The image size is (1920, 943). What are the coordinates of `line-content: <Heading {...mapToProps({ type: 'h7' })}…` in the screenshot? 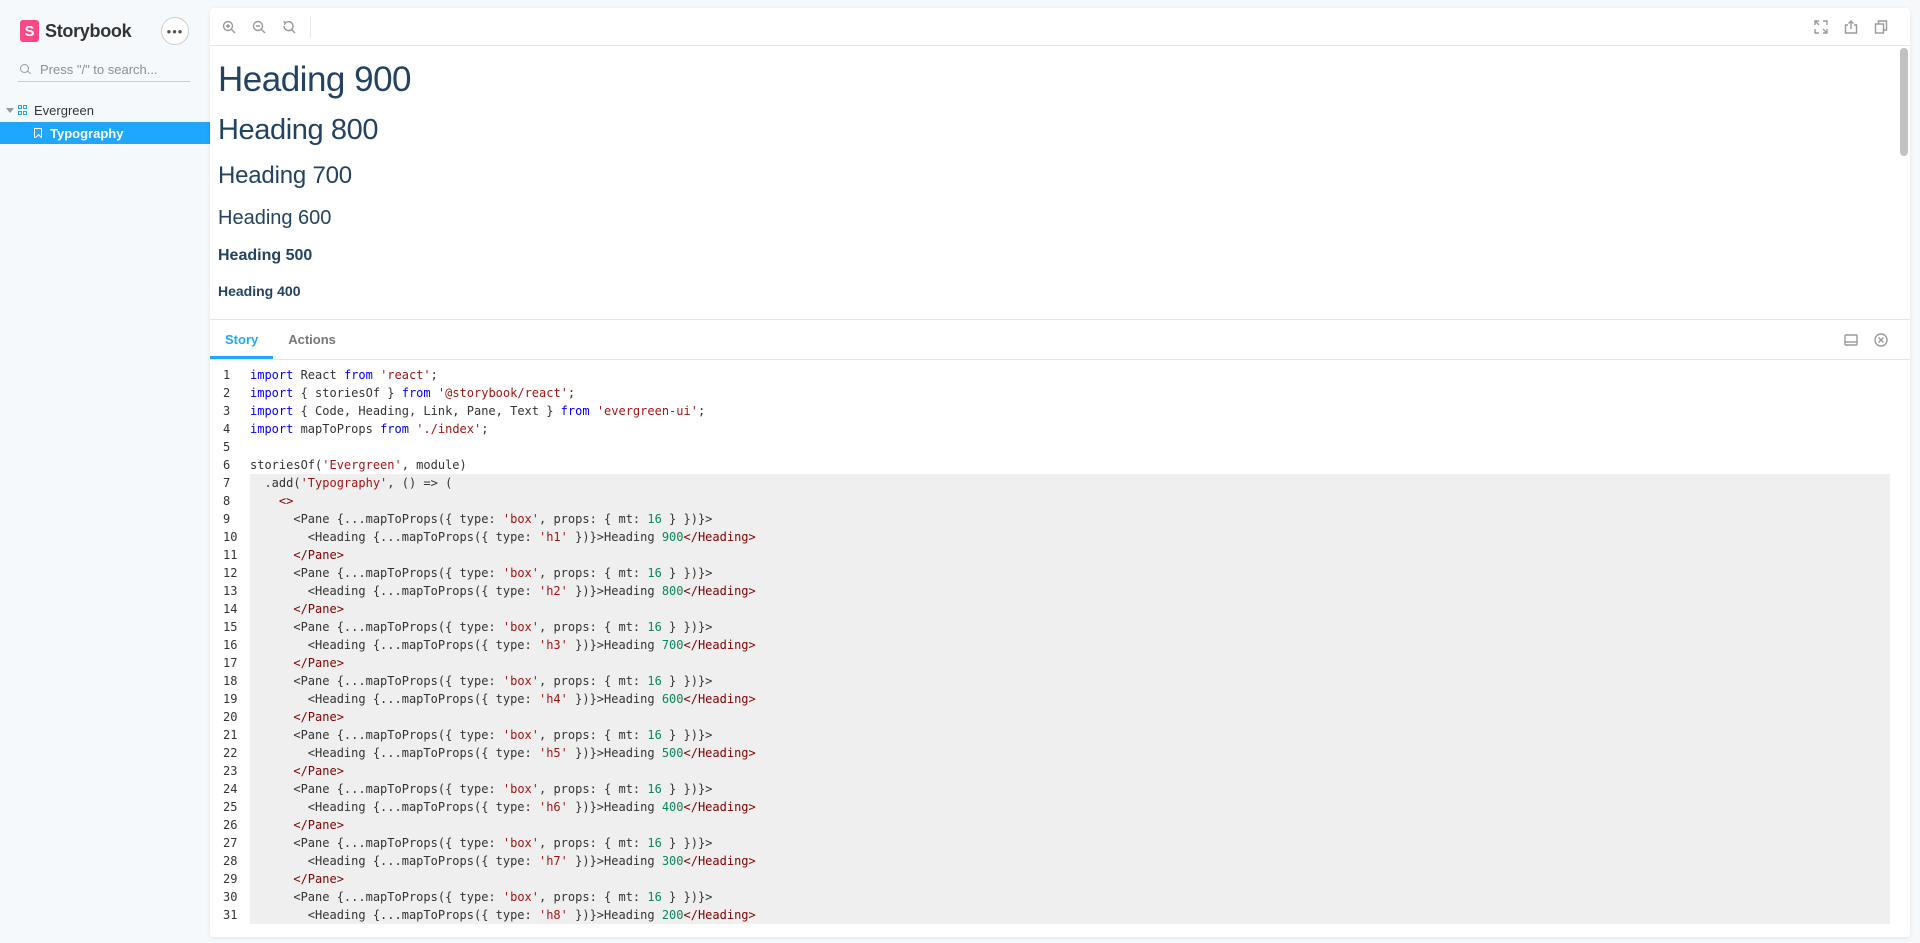 It's located at (1070, 861).